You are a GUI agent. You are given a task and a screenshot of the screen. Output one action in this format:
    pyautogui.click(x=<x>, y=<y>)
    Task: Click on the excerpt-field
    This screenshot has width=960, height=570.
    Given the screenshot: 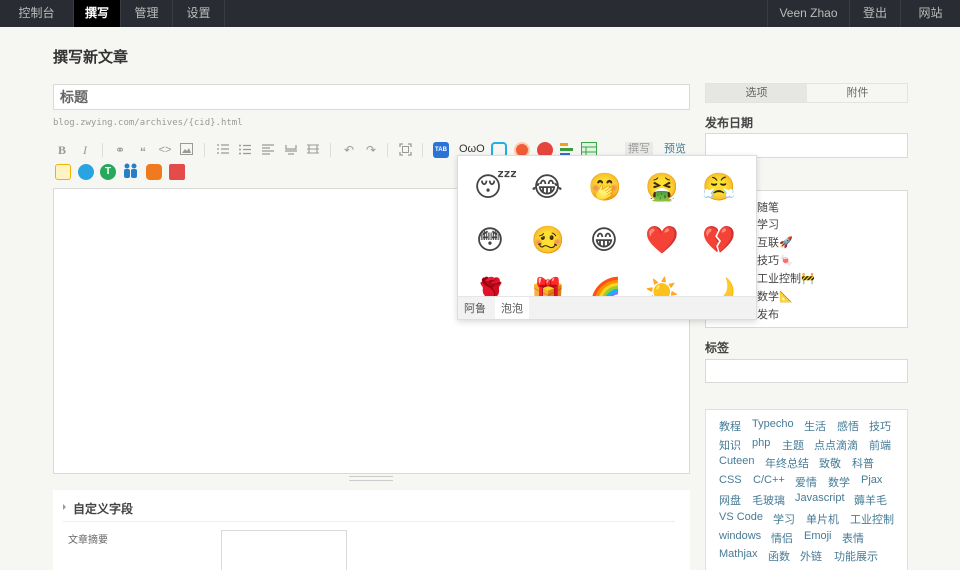 What is the action you would take?
    pyautogui.click(x=284, y=550)
    